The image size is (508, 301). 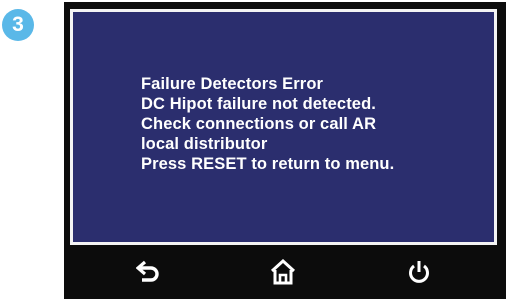 I want to click on home-icon, so click(x=283, y=272).